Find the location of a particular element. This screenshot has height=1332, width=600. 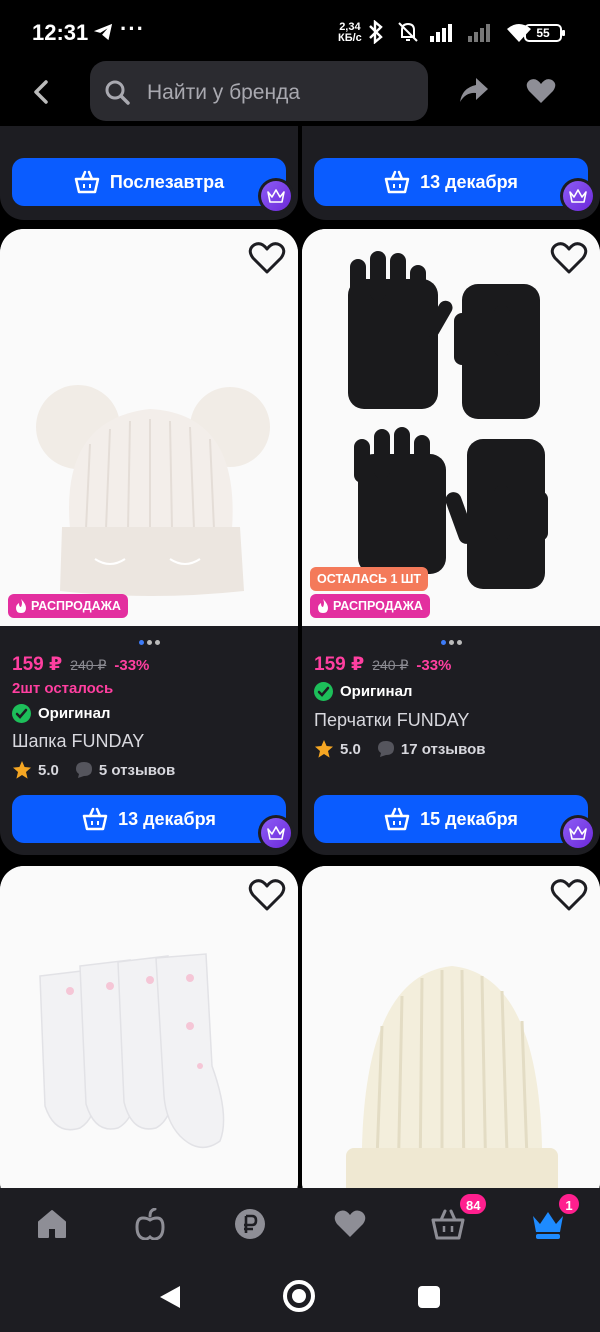

product-card: 13 декабря is located at coordinates (451, 173).